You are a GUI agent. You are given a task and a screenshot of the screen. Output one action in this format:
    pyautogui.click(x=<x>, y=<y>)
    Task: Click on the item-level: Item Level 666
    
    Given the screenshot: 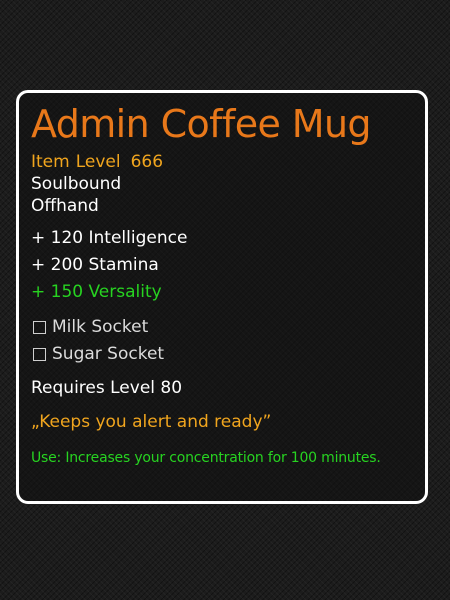 What is the action you would take?
    pyautogui.click(x=223, y=162)
    